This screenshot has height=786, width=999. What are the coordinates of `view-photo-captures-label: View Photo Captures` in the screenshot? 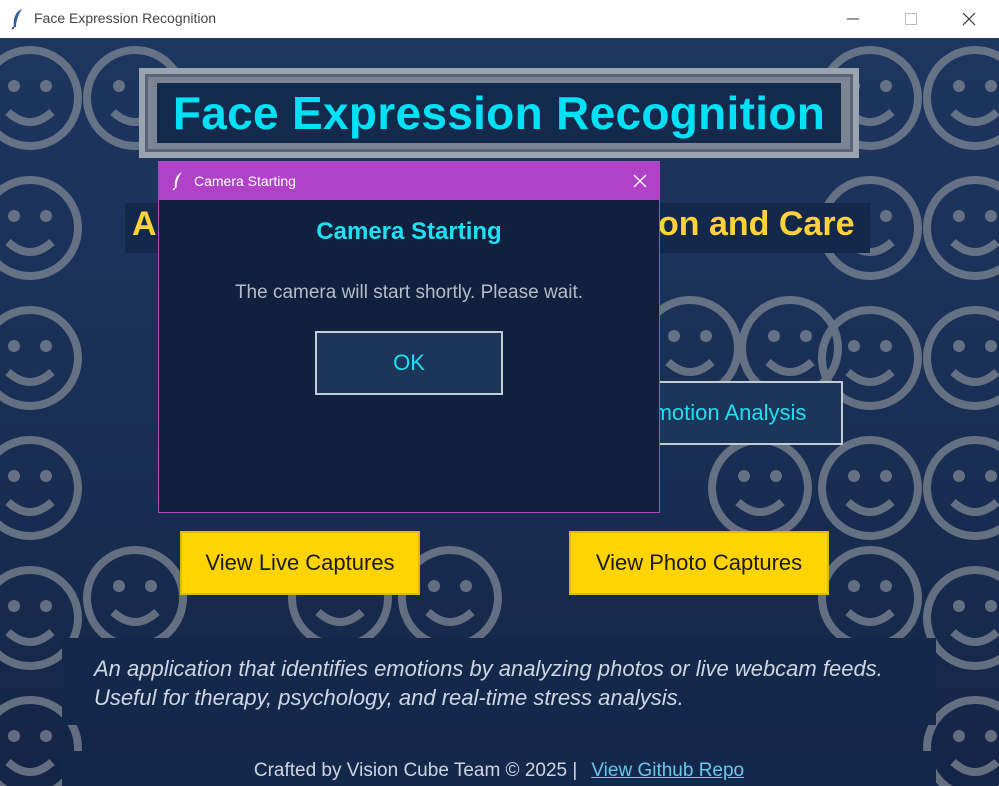 It's located at (699, 562).